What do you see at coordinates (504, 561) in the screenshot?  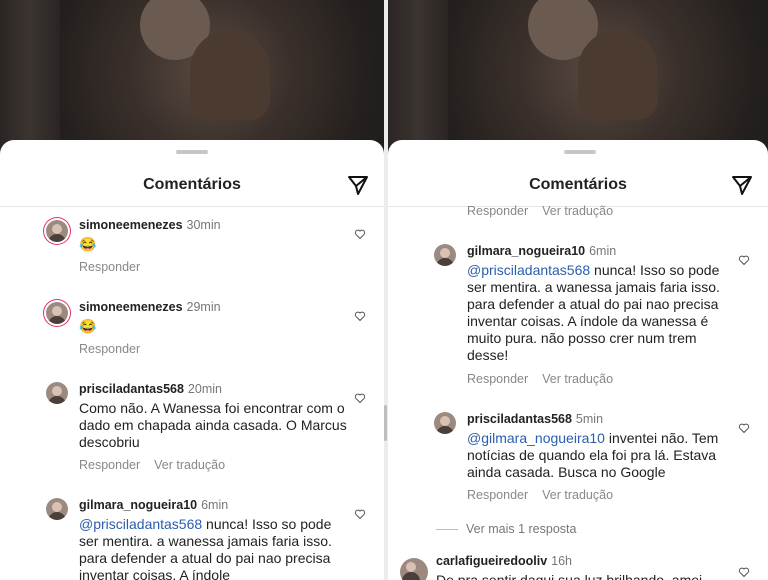 I see `comment-username: carlafigueiredooliv 16h` at bounding box center [504, 561].